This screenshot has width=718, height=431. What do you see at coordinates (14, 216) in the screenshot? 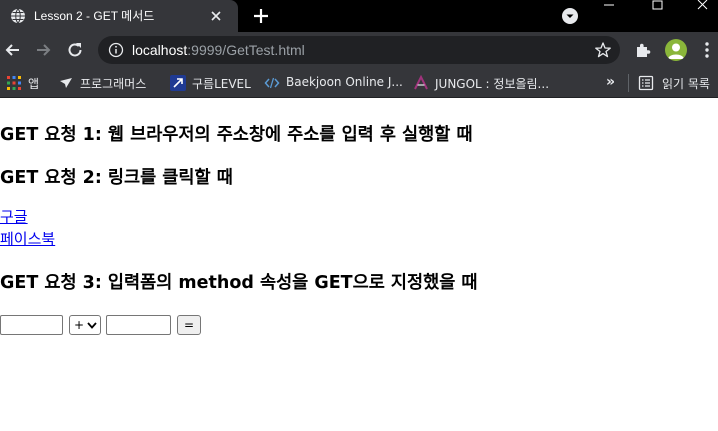
I see `link-google: 구글` at bounding box center [14, 216].